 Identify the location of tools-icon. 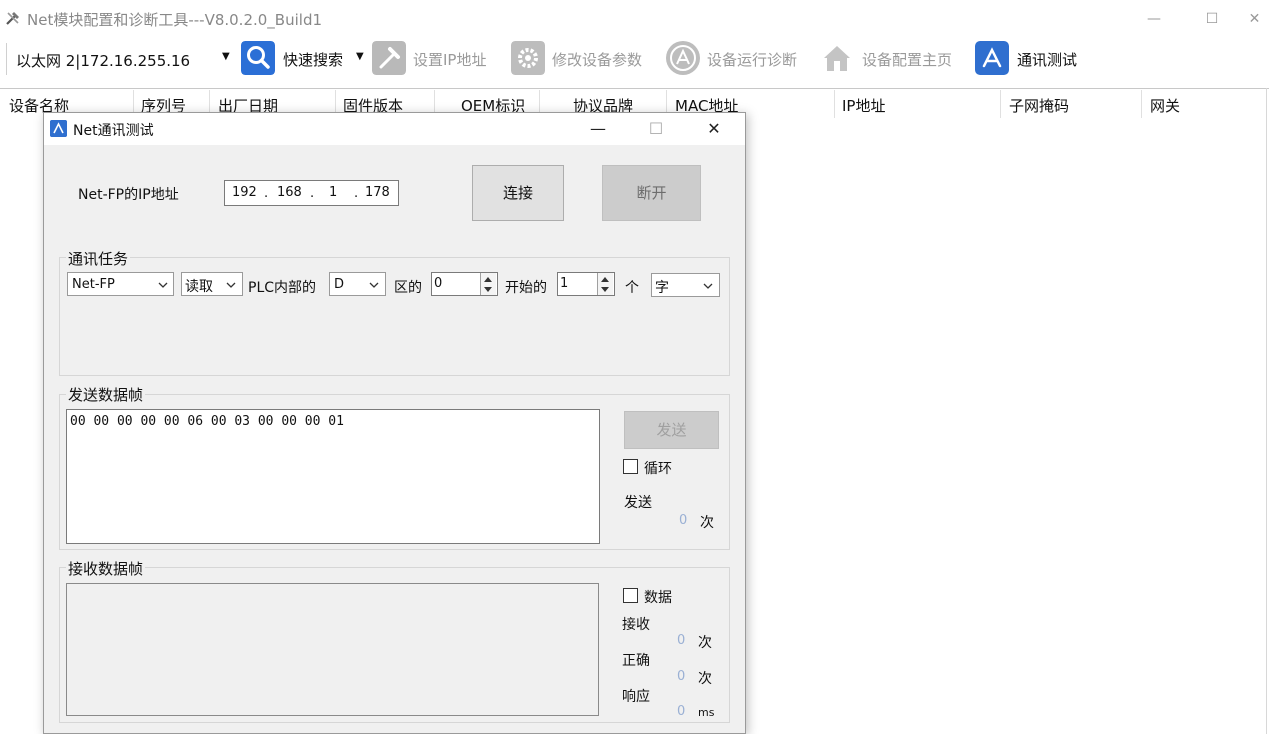
(12, 18).